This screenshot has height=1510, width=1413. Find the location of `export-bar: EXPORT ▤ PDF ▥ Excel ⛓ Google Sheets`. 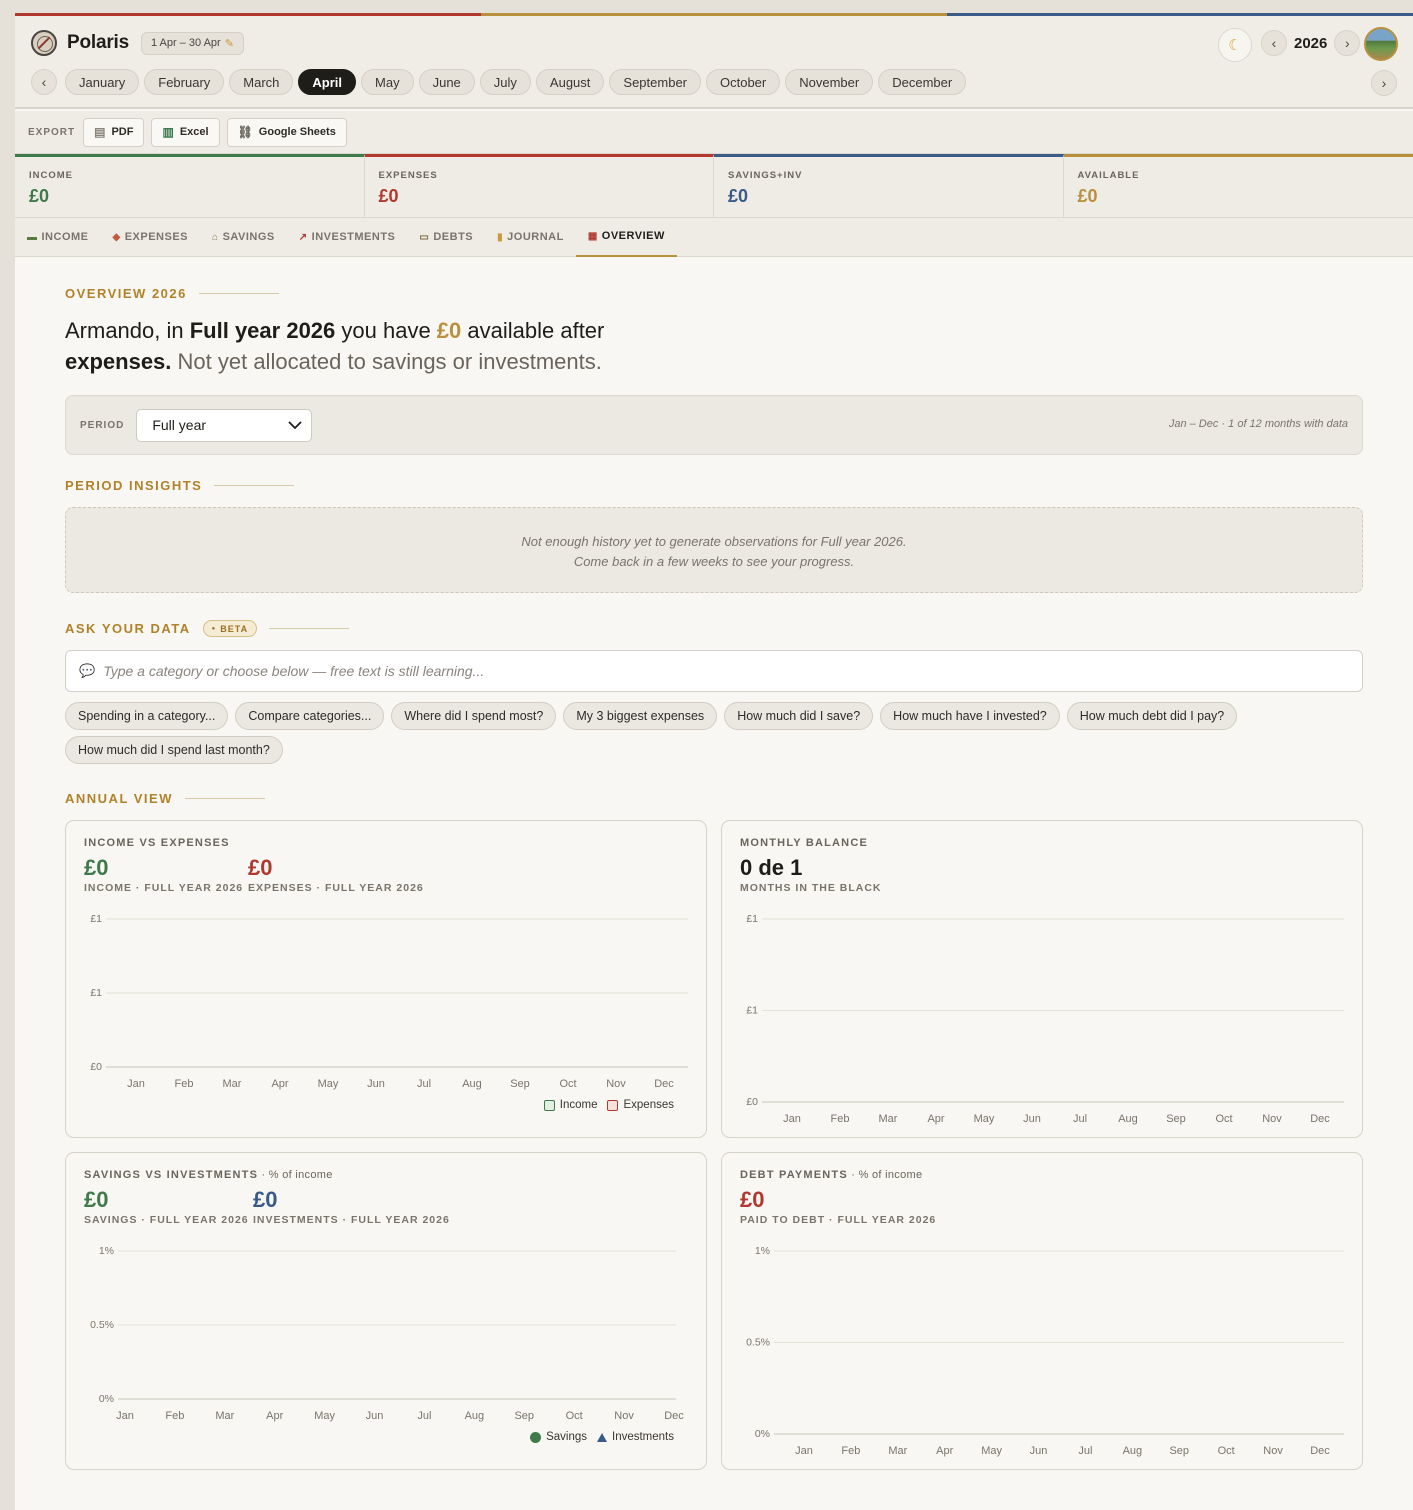

export-bar: EXPORT ▤ PDF ▥ Excel ⛓ Google Sheets is located at coordinates (714, 132).